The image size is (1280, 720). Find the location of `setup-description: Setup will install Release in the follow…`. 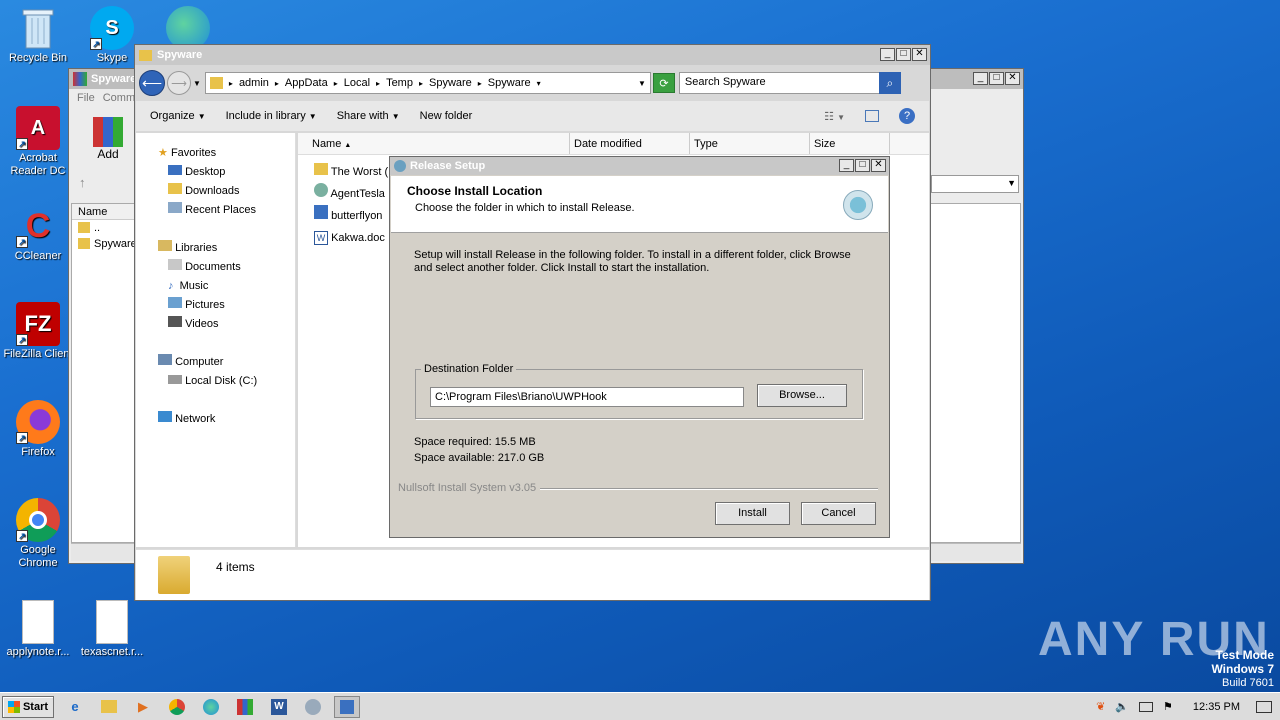

setup-description: Setup will install Release in the follow… is located at coordinates (632, 261).